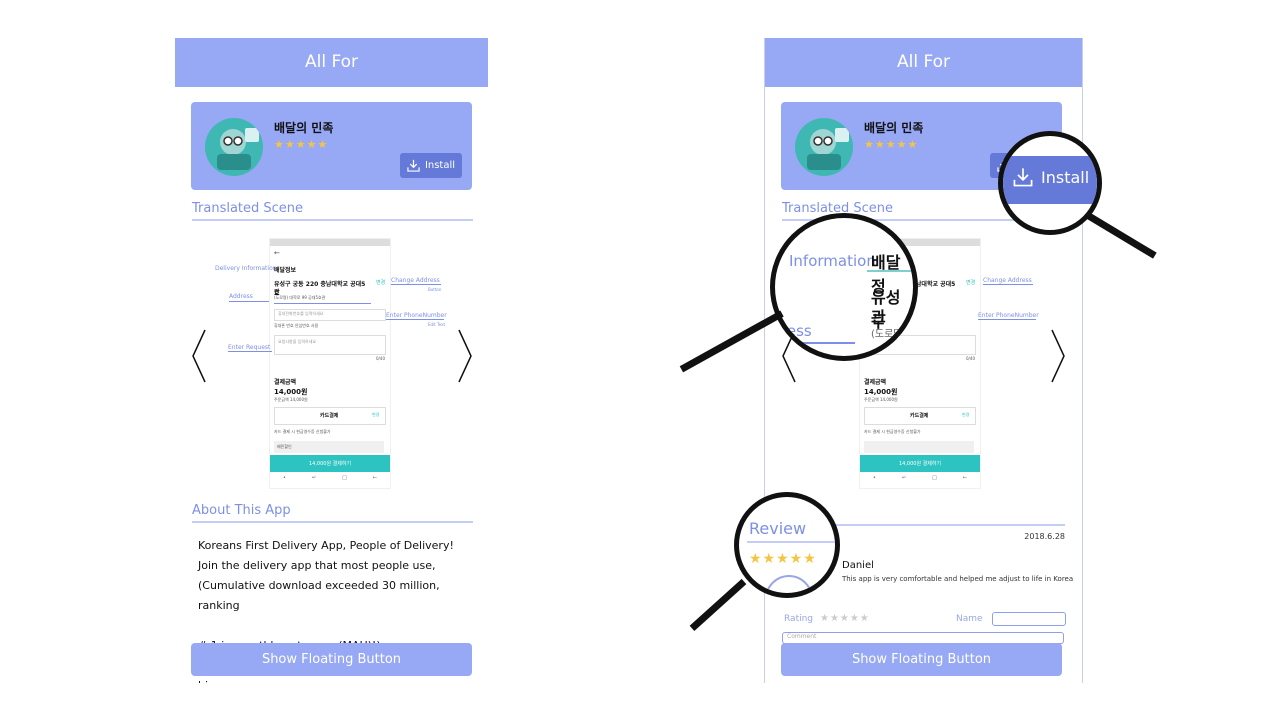  Describe the element at coordinates (858, 565) in the screenshot. I see `reviewer-name: Daniel` at that location.